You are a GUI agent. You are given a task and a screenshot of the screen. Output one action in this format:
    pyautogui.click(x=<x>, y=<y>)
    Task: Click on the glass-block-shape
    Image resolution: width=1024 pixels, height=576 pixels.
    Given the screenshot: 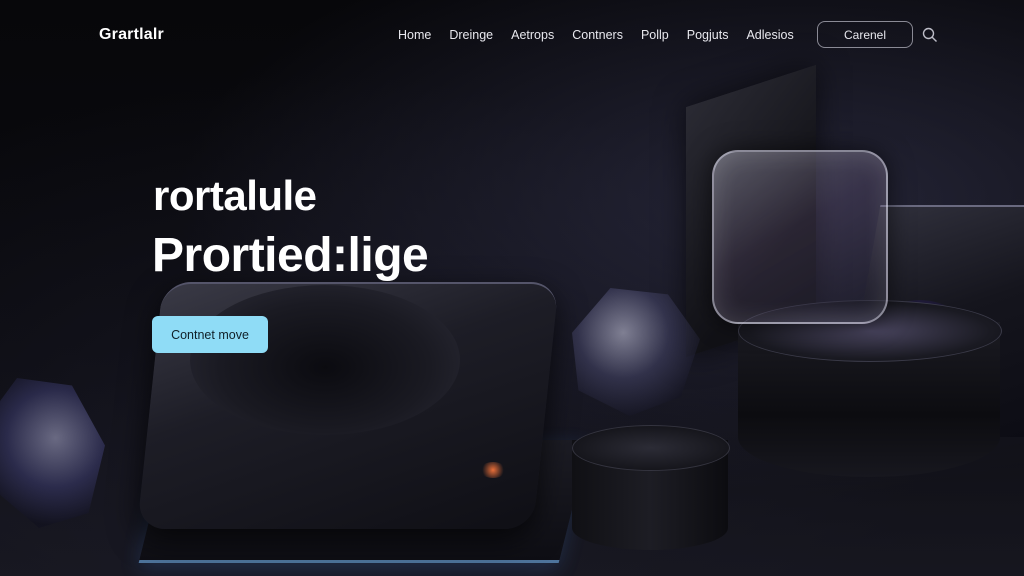 What is the action you would take?
    pyautogui.click(x=800, y=237)
    